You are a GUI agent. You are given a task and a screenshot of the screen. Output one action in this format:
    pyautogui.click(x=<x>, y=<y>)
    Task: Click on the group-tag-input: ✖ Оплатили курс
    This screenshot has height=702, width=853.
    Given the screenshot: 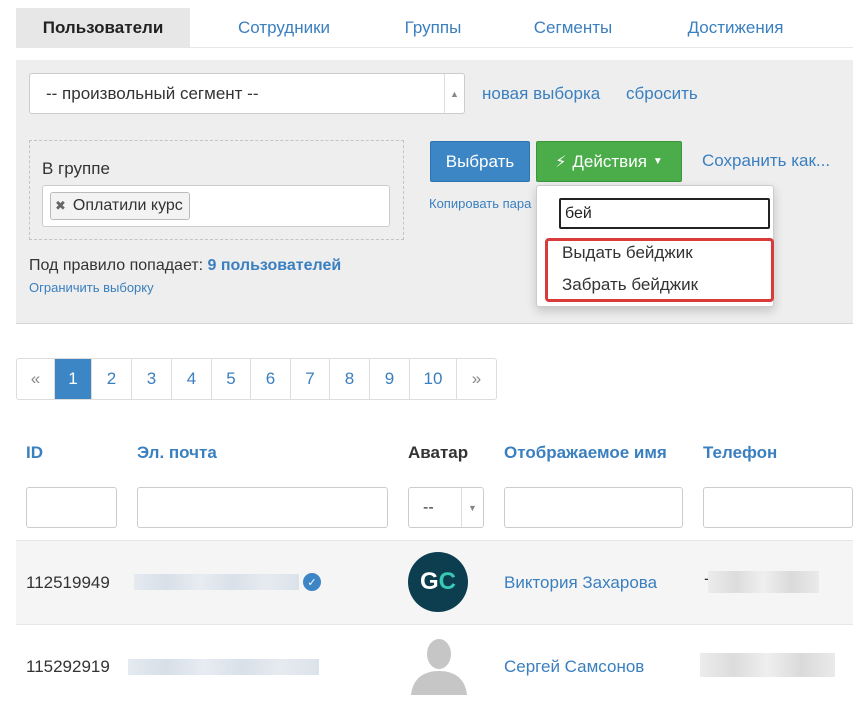 What is the action you would take?
    pyautogui.click(x=216, y=206)
    